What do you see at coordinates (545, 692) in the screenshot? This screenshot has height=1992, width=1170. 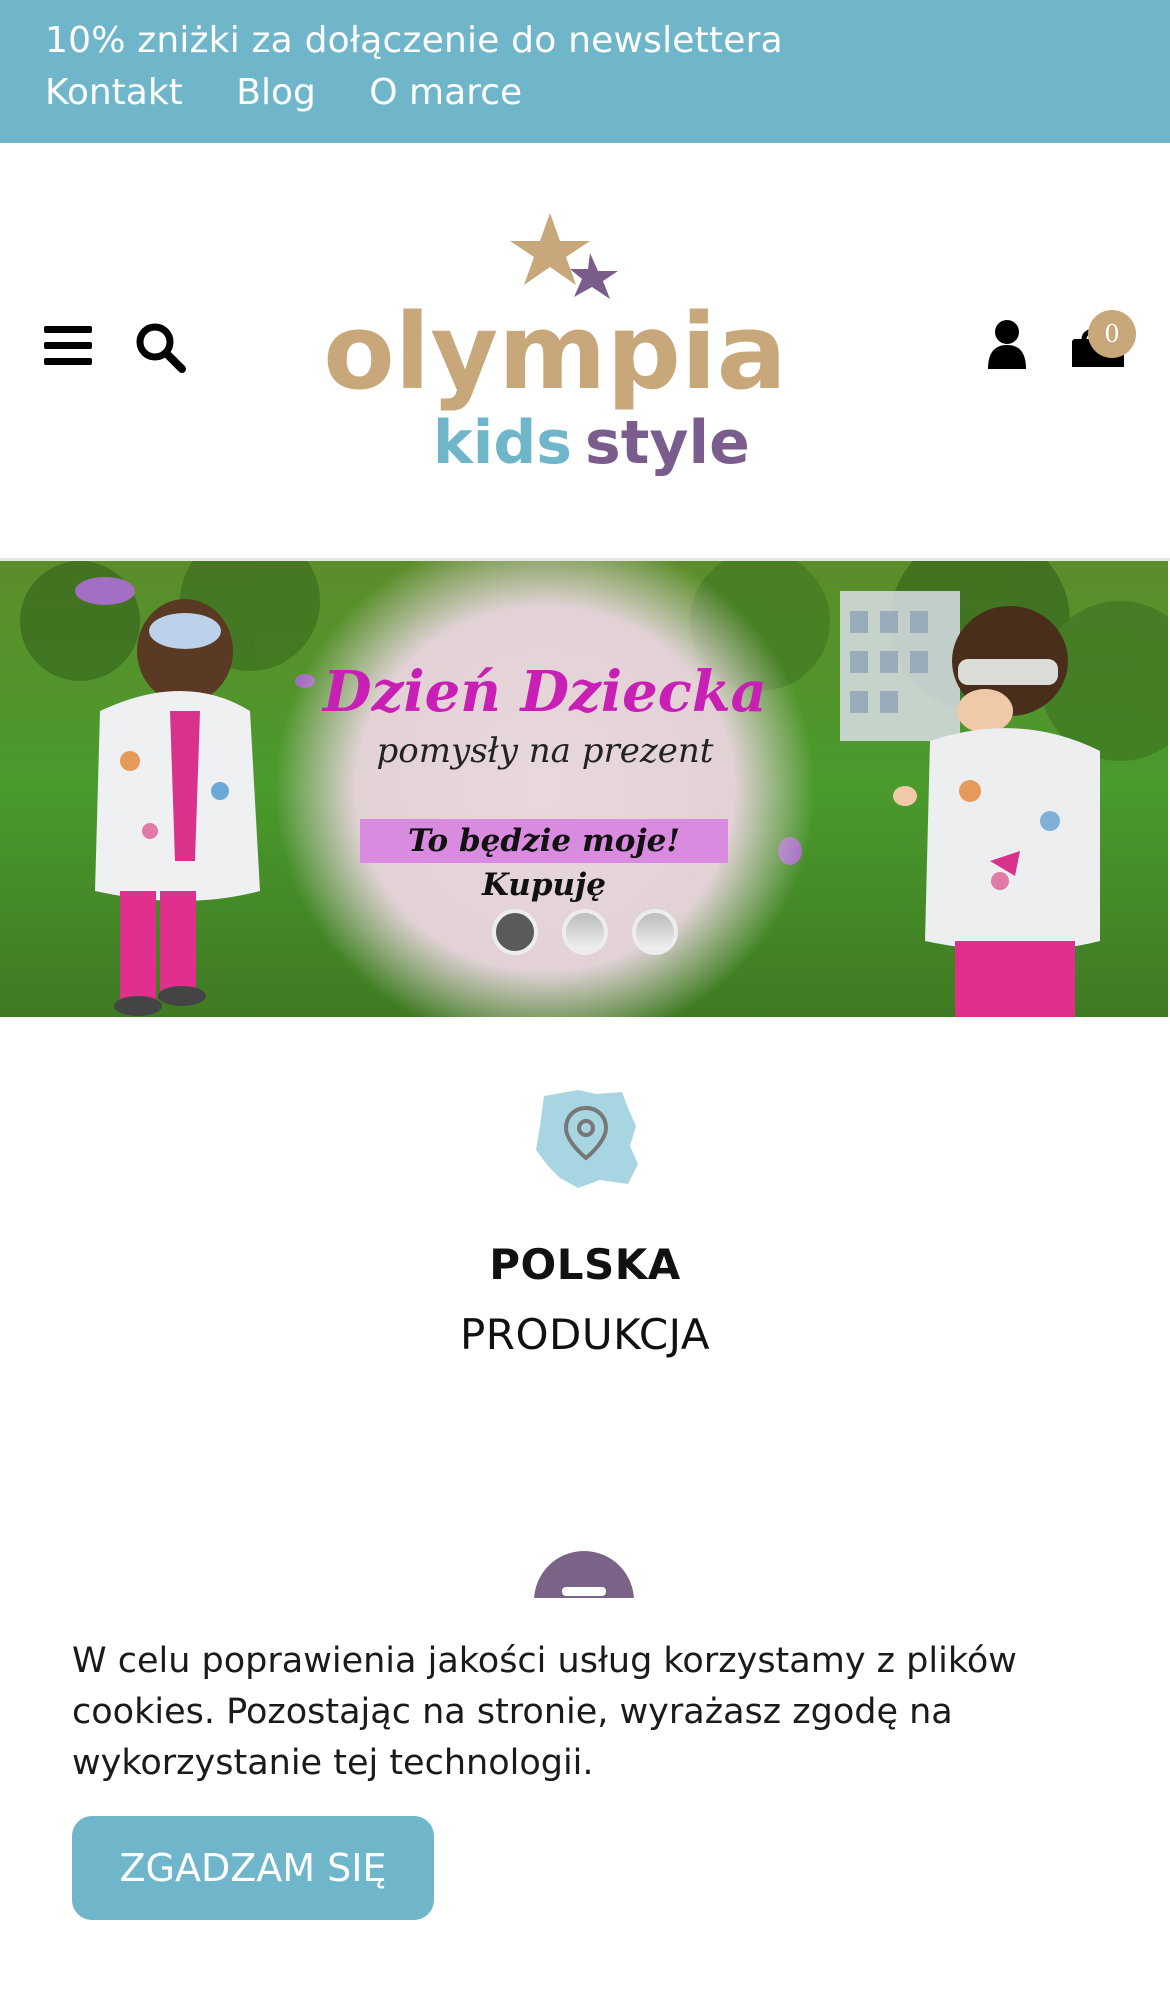 I see `banner-title: Dzień Dziecka` at bounding box center [545, 692].